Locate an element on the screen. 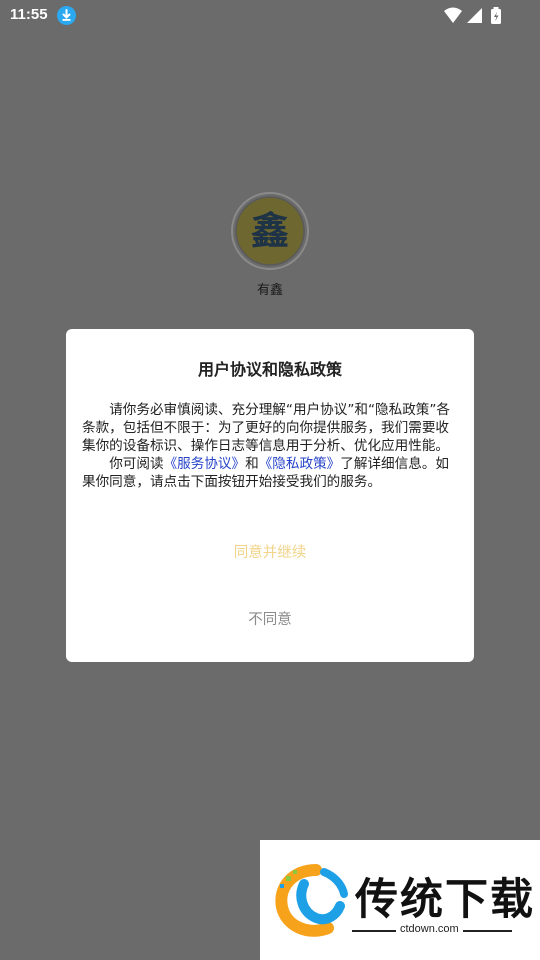 The width and height of the screenshot is (540, 960). app-name: 有鑫 is located at coordinates (269, 290).